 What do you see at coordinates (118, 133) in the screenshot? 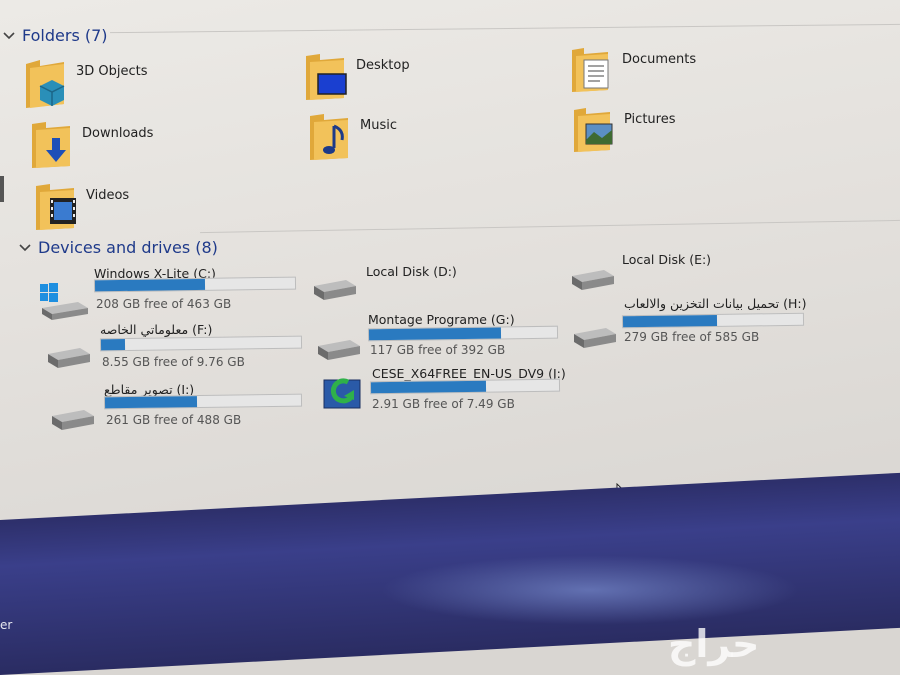
I see `folder-label: Downloads` at bounding box center [118, 133].